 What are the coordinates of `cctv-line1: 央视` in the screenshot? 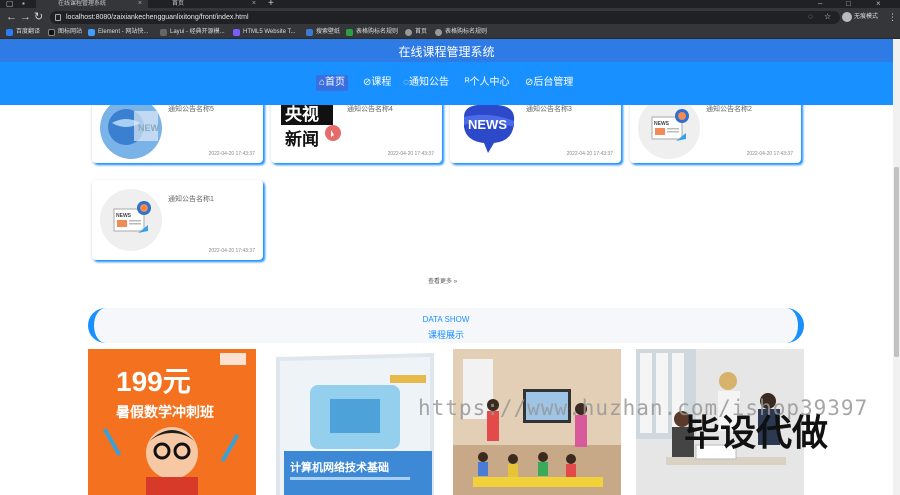 It's located at (302, 115).